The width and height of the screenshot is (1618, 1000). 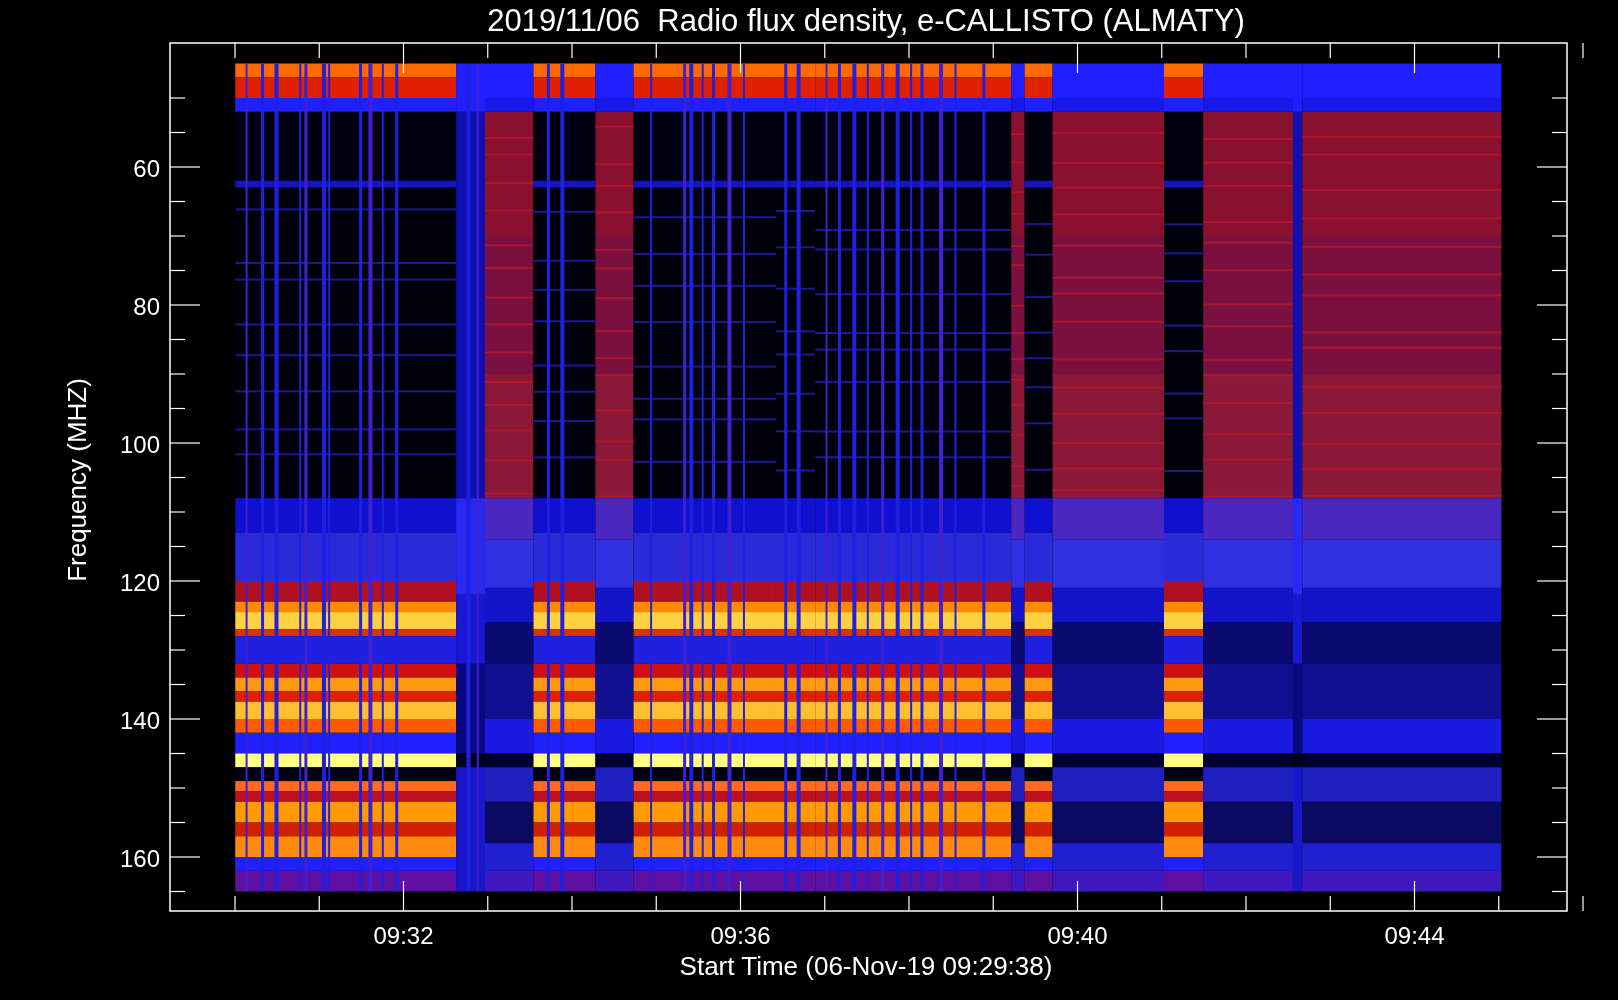 I want to click on y-tick-label: 60, so click(x=146, y=168).